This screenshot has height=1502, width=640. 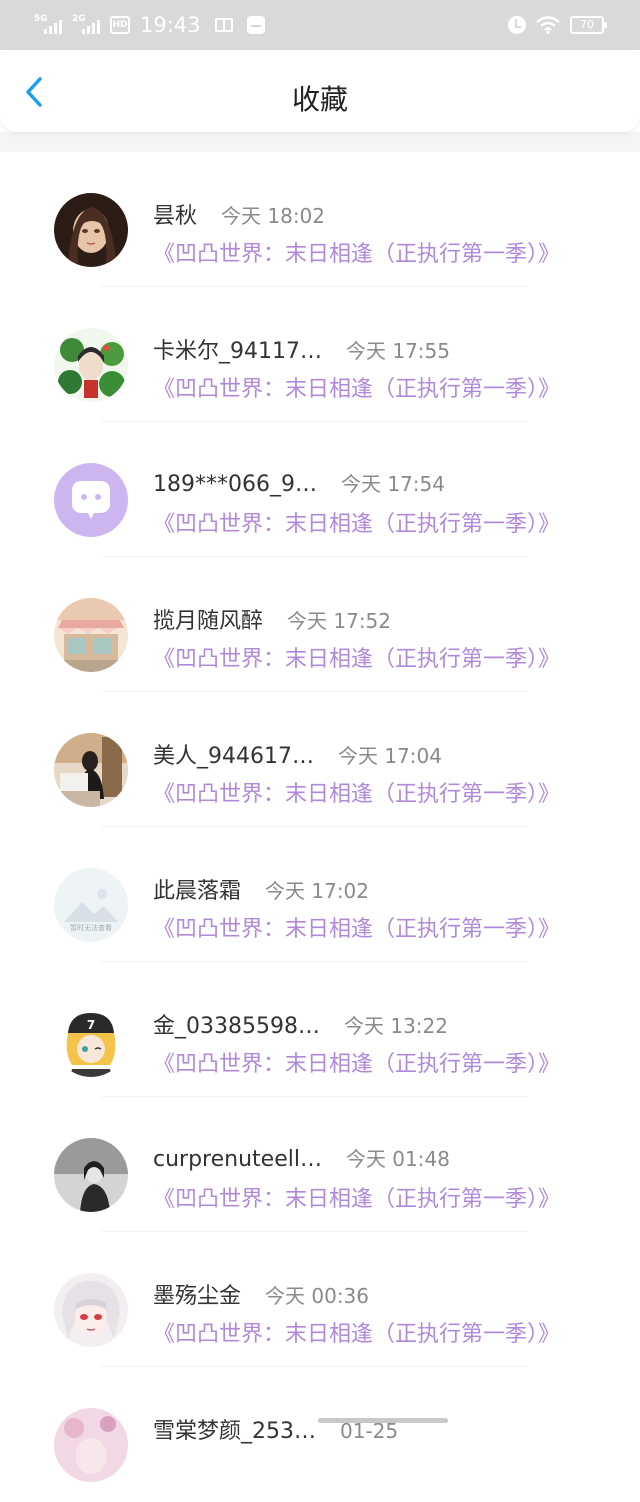 What do you see at coordinates (49, 25) in the screenshot?
I see `signal-5g-icon: 5G` at bounding box center [49, 25].